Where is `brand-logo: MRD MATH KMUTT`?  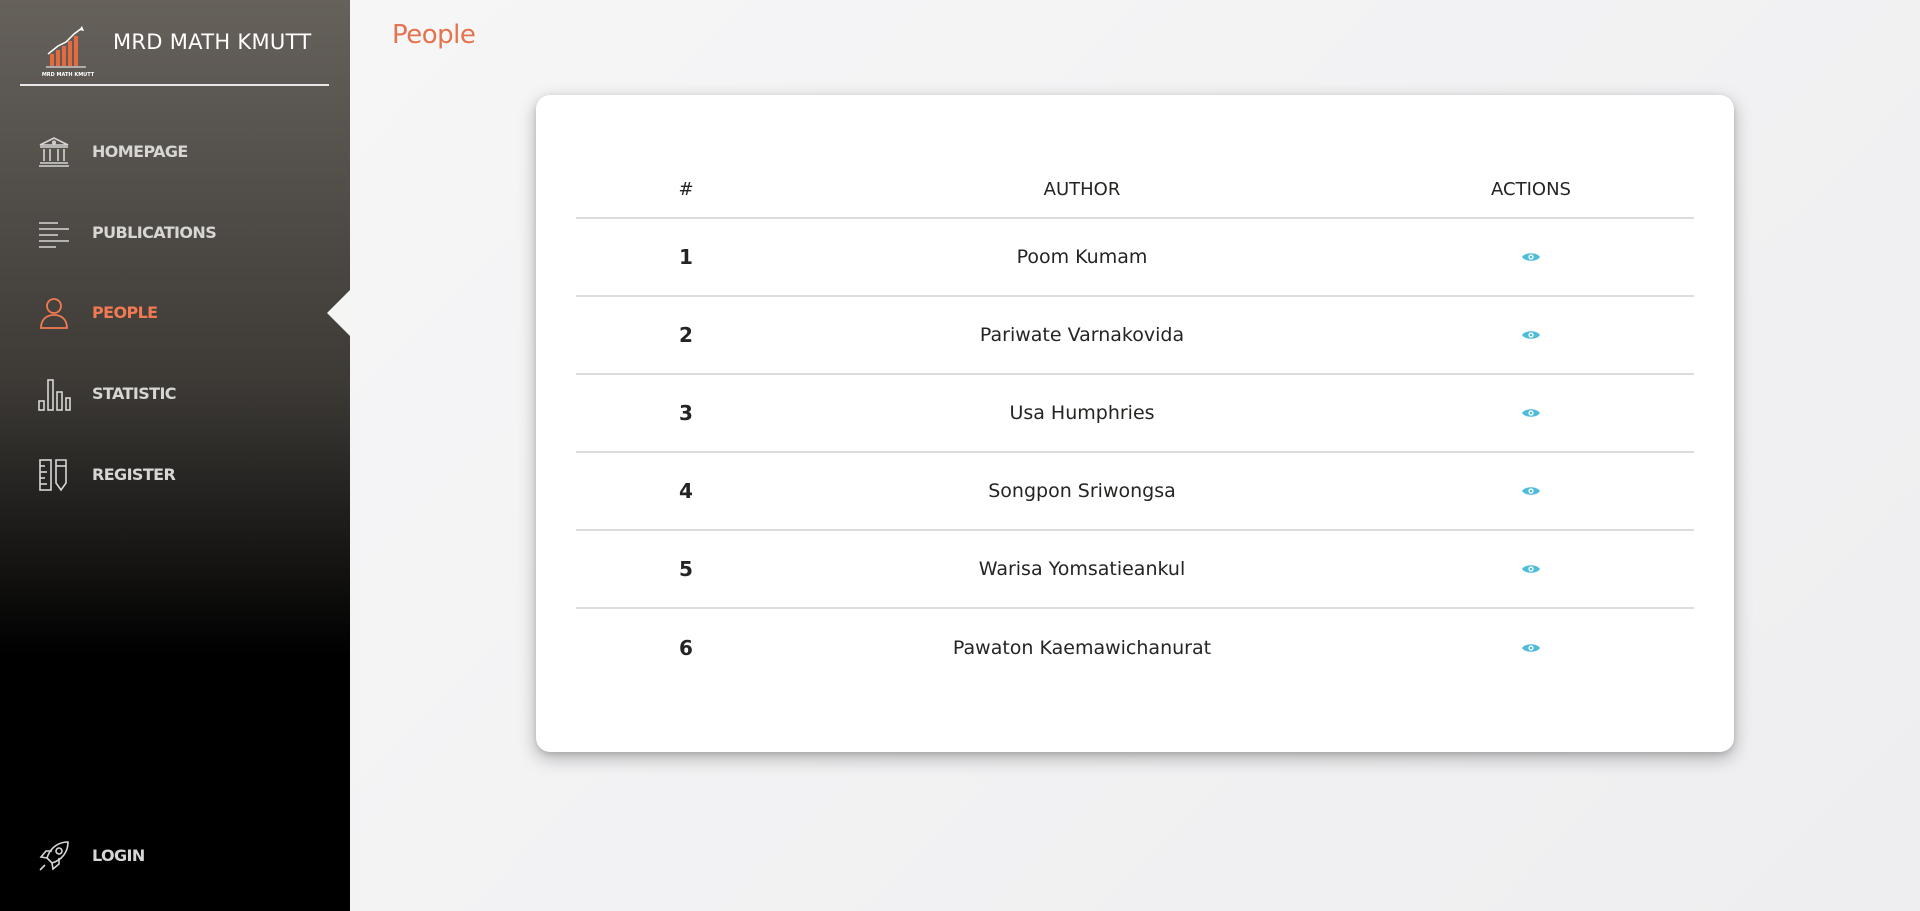
brand-logo: MRD MATH KMUTT is located at coordinates (68, 51).